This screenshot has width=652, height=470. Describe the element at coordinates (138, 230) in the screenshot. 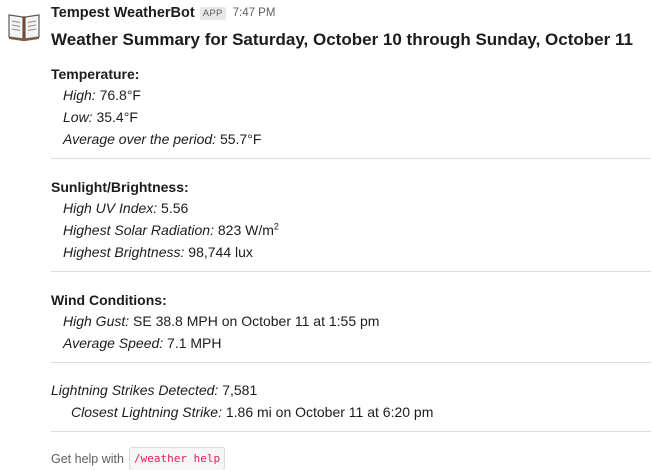

I see `solar-radiation-label: Highest Solar Radiation:` at that location.